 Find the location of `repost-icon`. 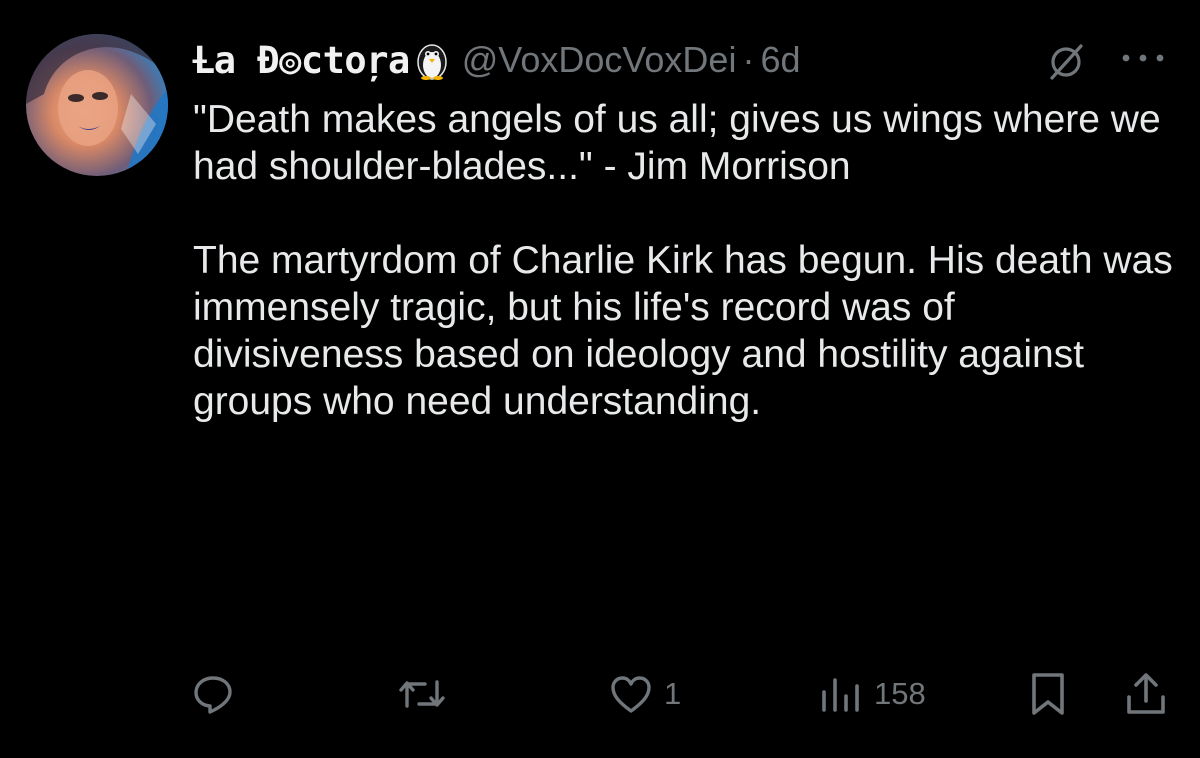

repost-icon is located at coordinates (422, 694).